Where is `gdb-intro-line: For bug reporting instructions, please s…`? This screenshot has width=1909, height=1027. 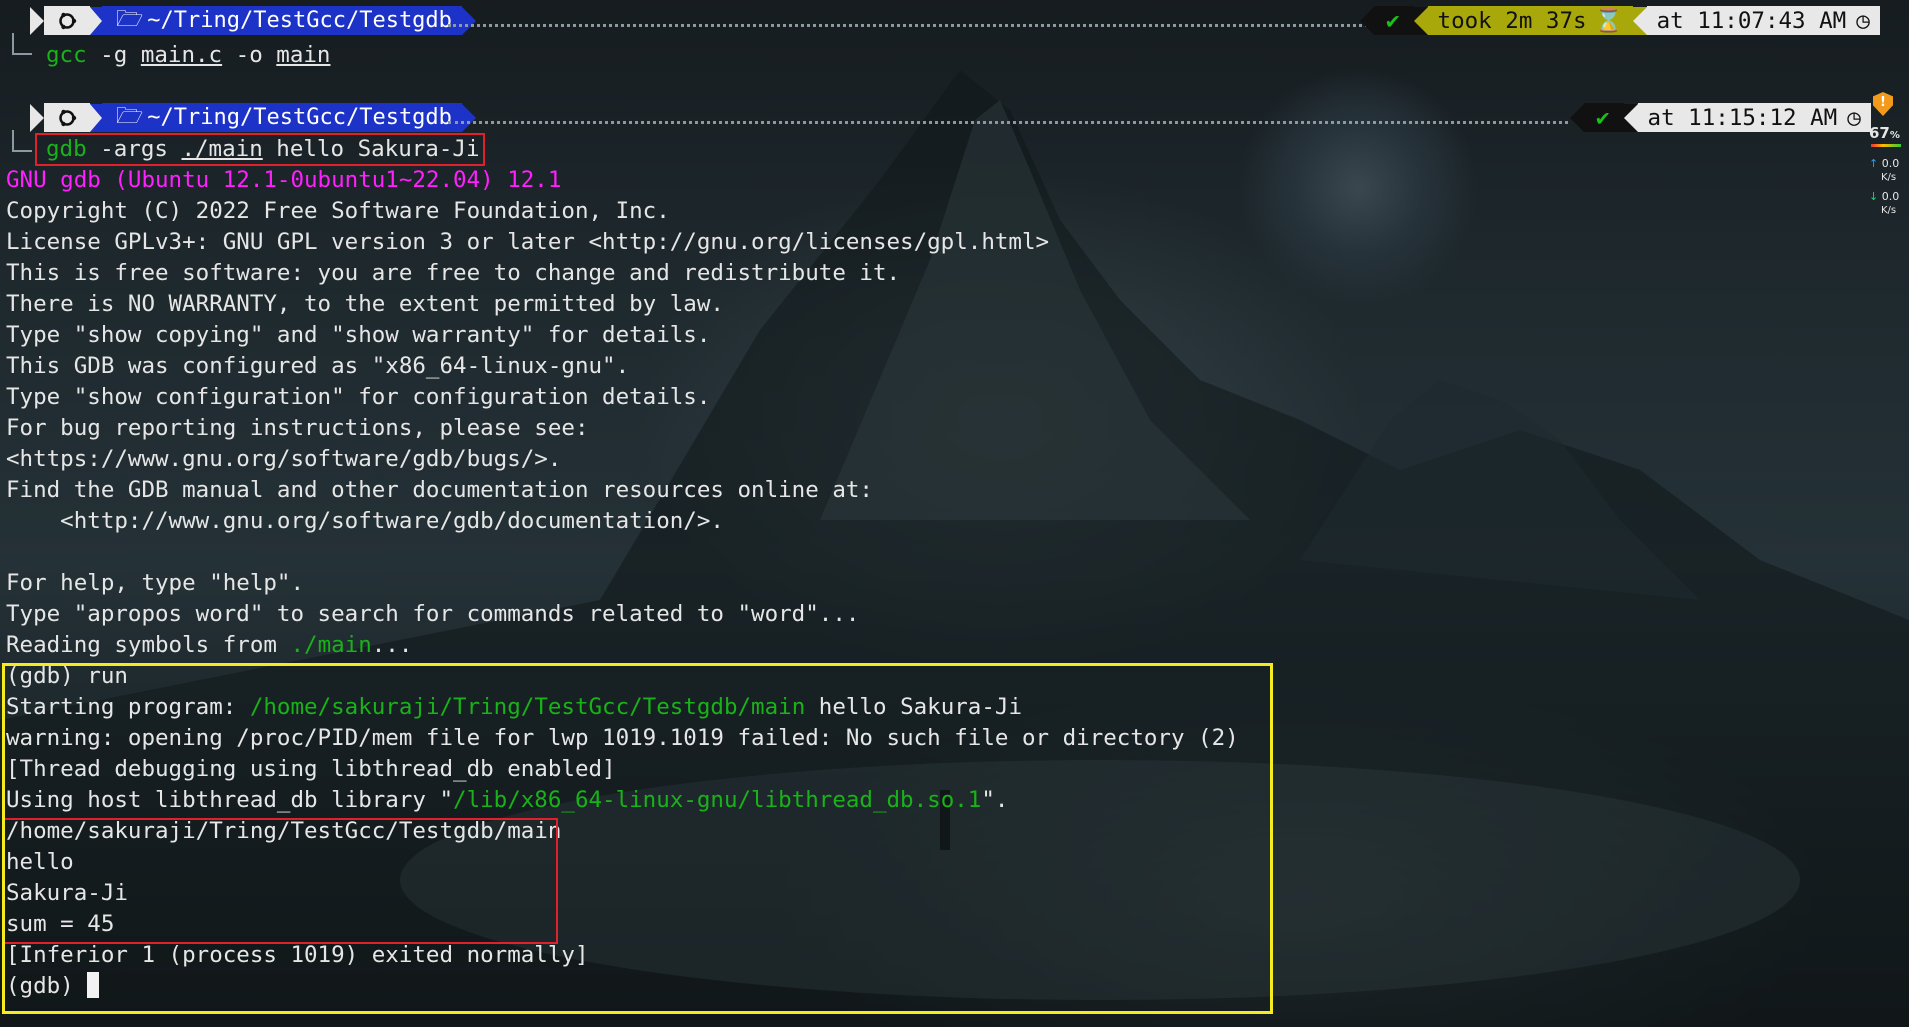
gdb-intro-line: For bug reporting instructions, please s… is located at coordinates (297, 428).